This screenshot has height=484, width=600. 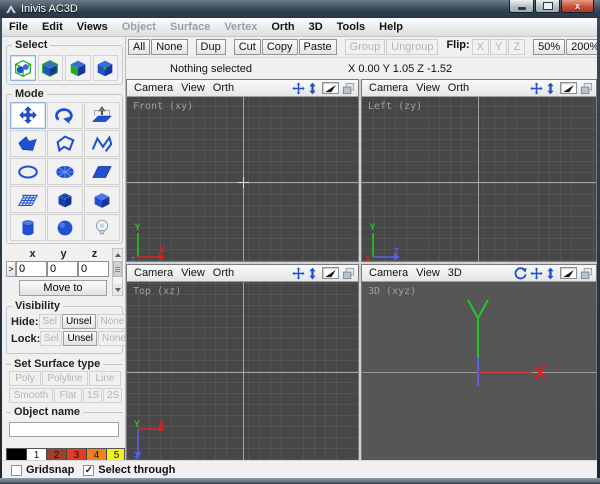 What do you see at coordinates (65, 115) in the screenshot?
I see `rotate-tool-button` at bounding box center [65, 115].